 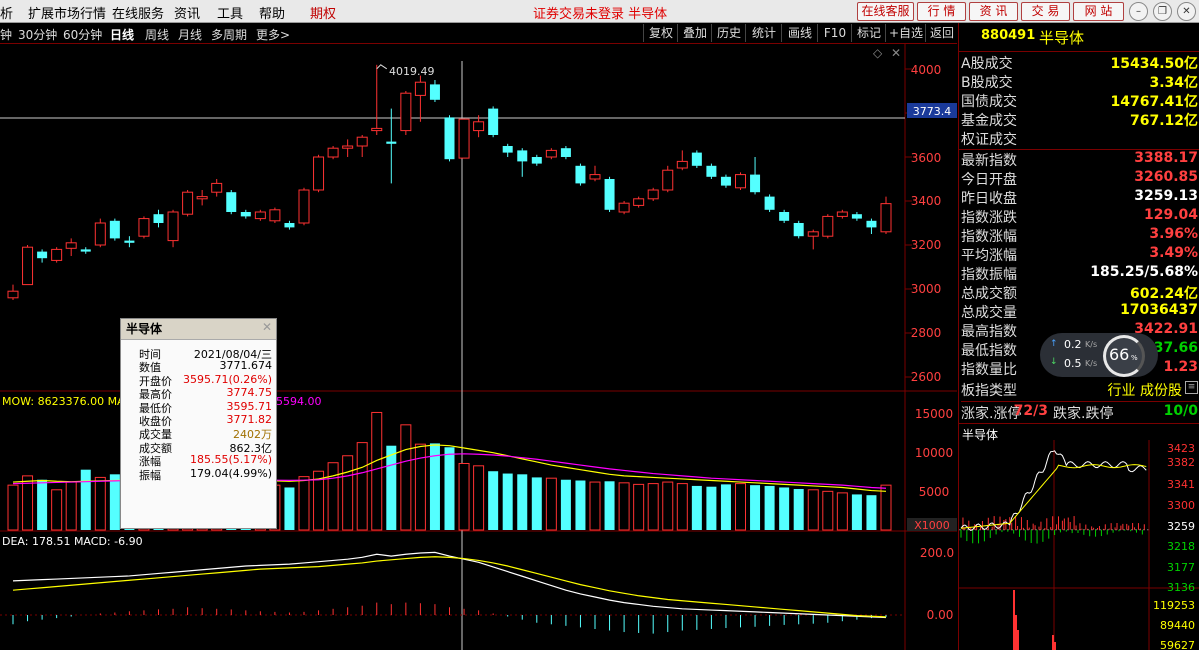 What do you see at coordinates (941, 11) in the screenshot?
I see `quotes-button: 行 情` at bounding box center [941, 11].